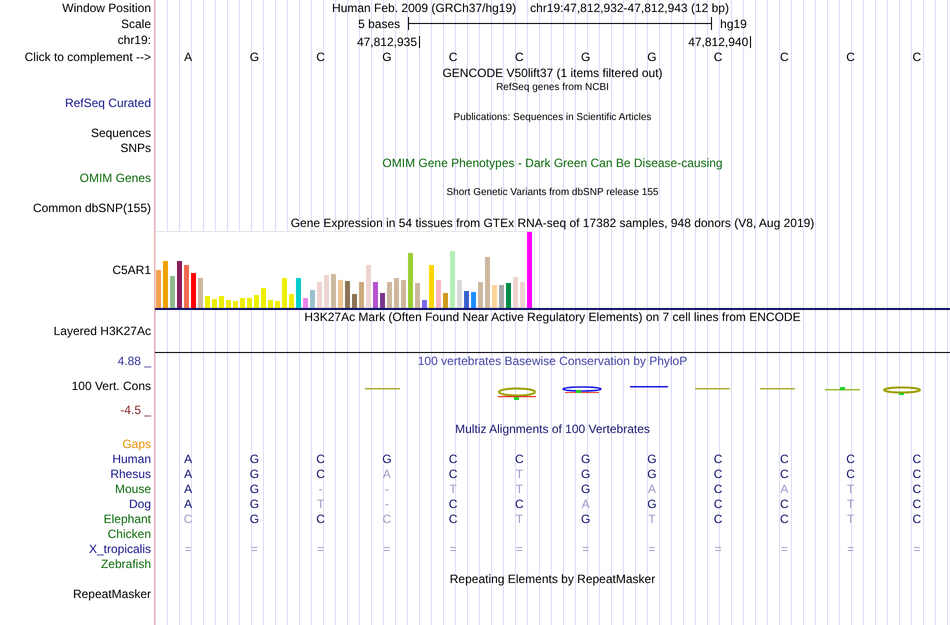 This screenshot has height=625, width=950. What do you see at coordinates (131, 270) in the screenshot?
I see `track-label: C5AR1` at bounding box center [131, 270].